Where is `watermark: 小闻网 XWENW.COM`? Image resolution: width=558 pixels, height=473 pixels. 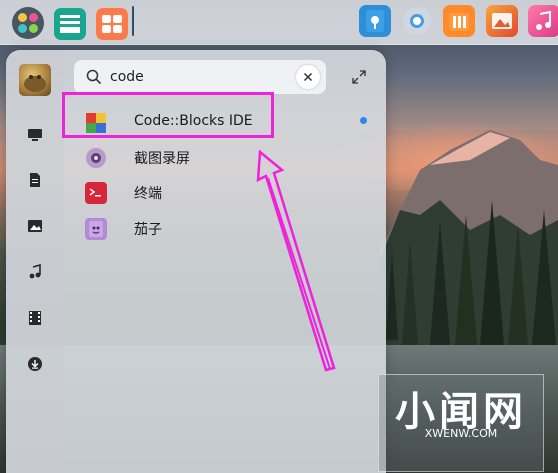
watermark: 小闻网 XWENW.COM is located at coordinates (461, 423).